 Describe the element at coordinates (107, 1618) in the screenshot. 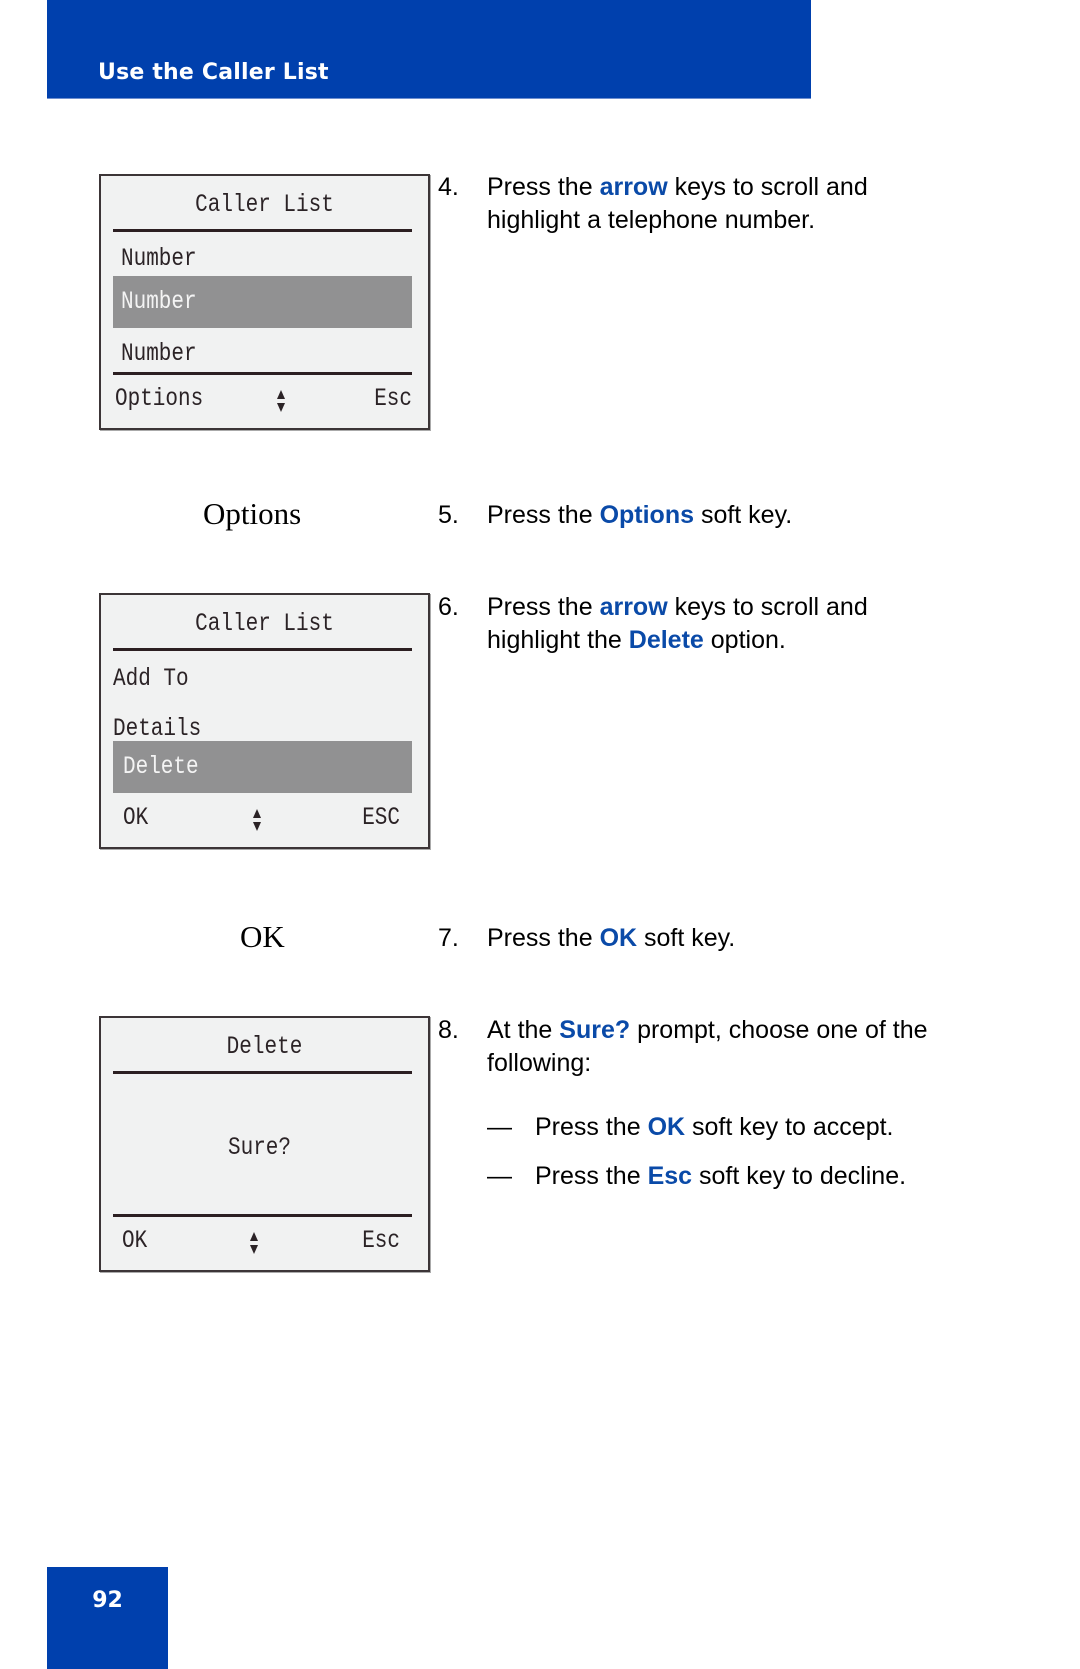

I see `page-number-box: 92` at that location.